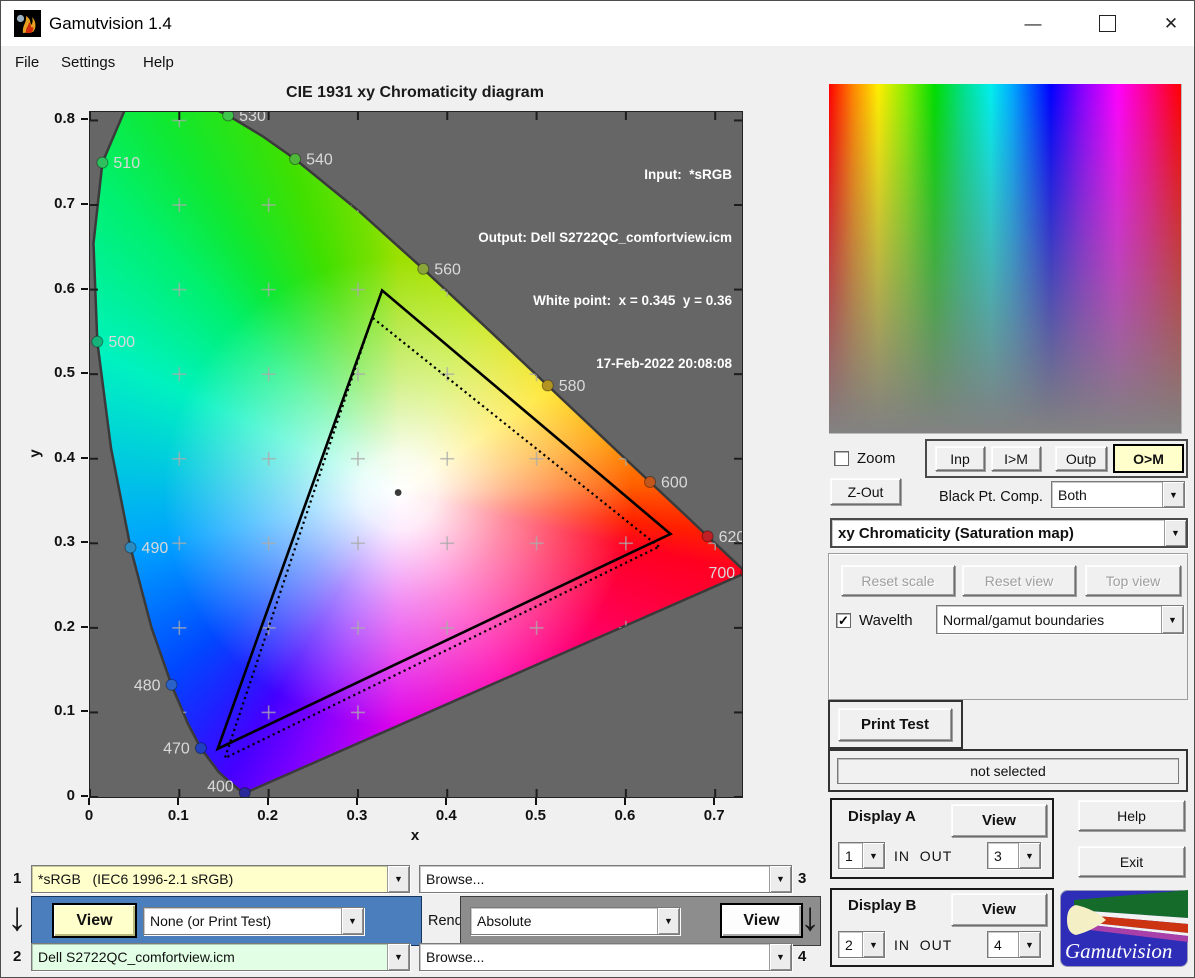 This screenshot has width=1195, height=978. I want to click on exit-button: Exit, so click(1131, 861).